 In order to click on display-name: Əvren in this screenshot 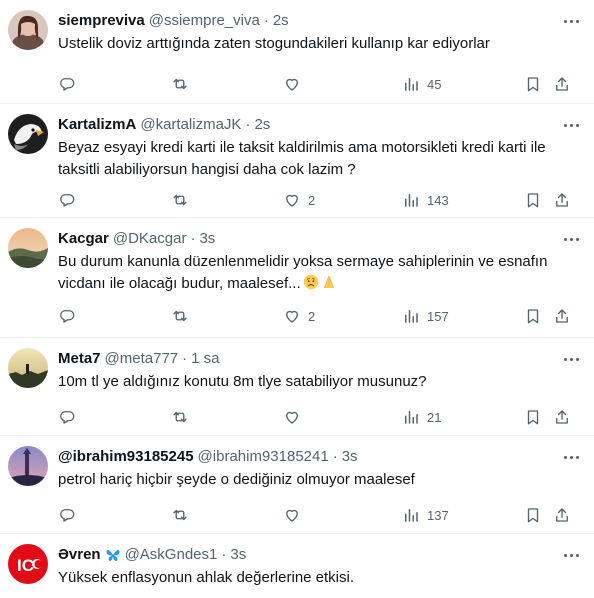, I will do `click(79, 555)`.